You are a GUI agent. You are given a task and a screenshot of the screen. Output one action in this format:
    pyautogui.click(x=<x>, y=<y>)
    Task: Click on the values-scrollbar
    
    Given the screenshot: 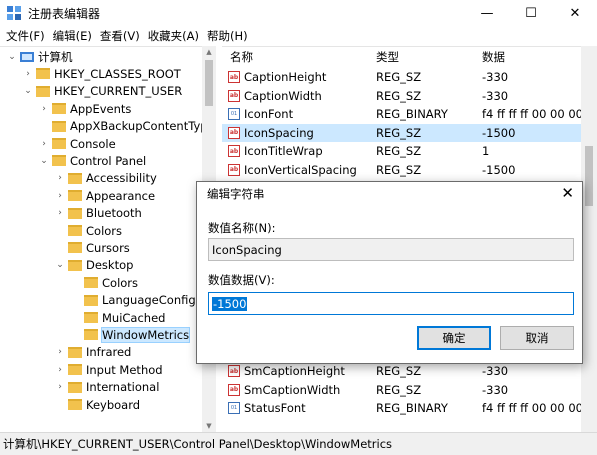 What is the action you would take?
    pyautogui.click(x=589, y=239)
    